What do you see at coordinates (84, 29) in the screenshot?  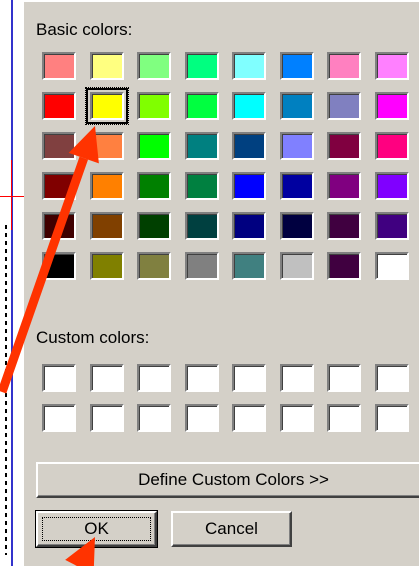 I see `basic-colors-label: Basic colors:` at bounding box center [84, 29].